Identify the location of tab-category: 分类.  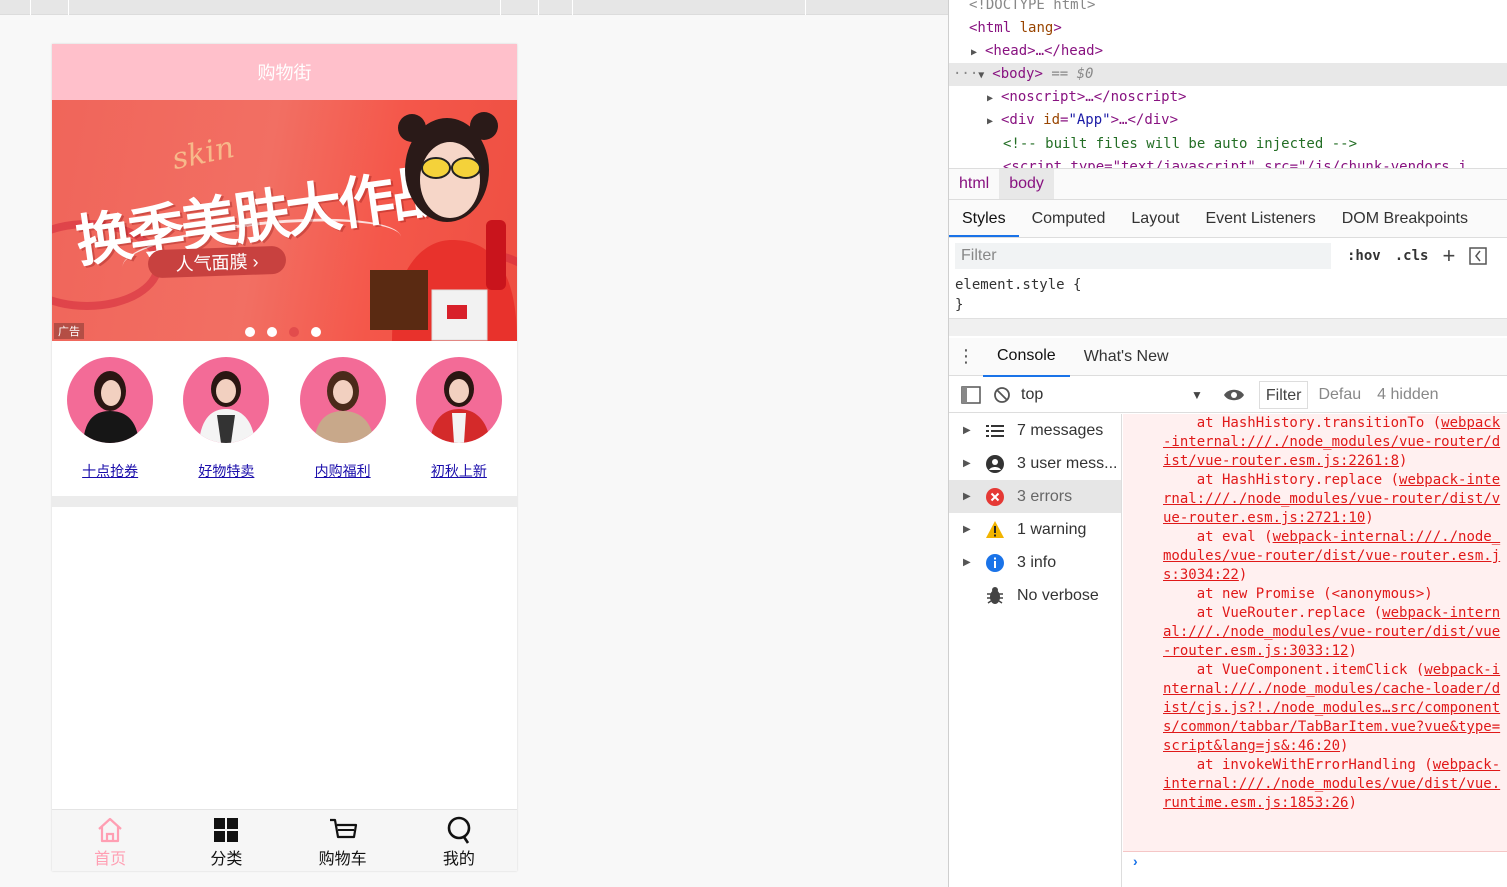
(226, 840).